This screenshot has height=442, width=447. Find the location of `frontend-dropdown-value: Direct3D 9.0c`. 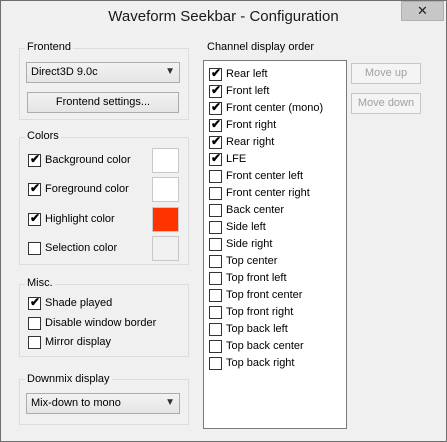

frontend-dropdown-value: Direct3D 9.0c is located at coordinates (64, 72).